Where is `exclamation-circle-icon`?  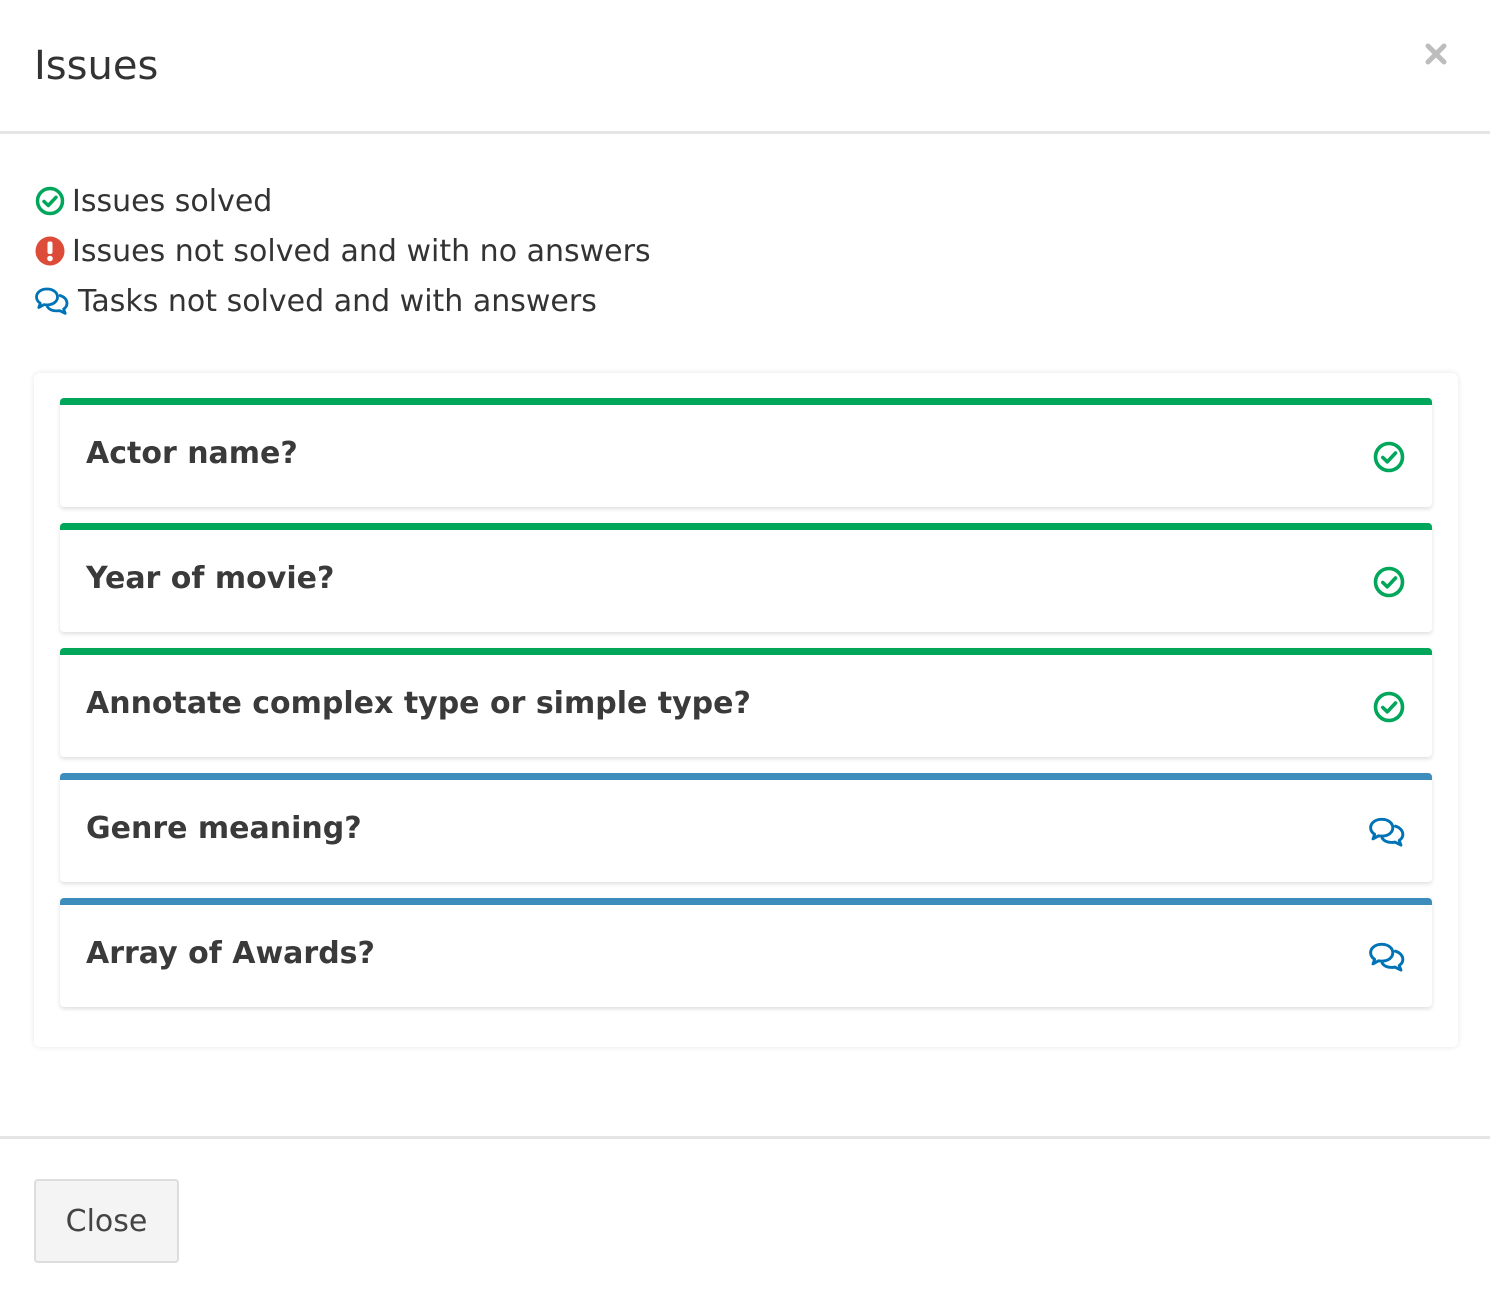
exclamation-circle-icon is located at coordinates (50, 251).